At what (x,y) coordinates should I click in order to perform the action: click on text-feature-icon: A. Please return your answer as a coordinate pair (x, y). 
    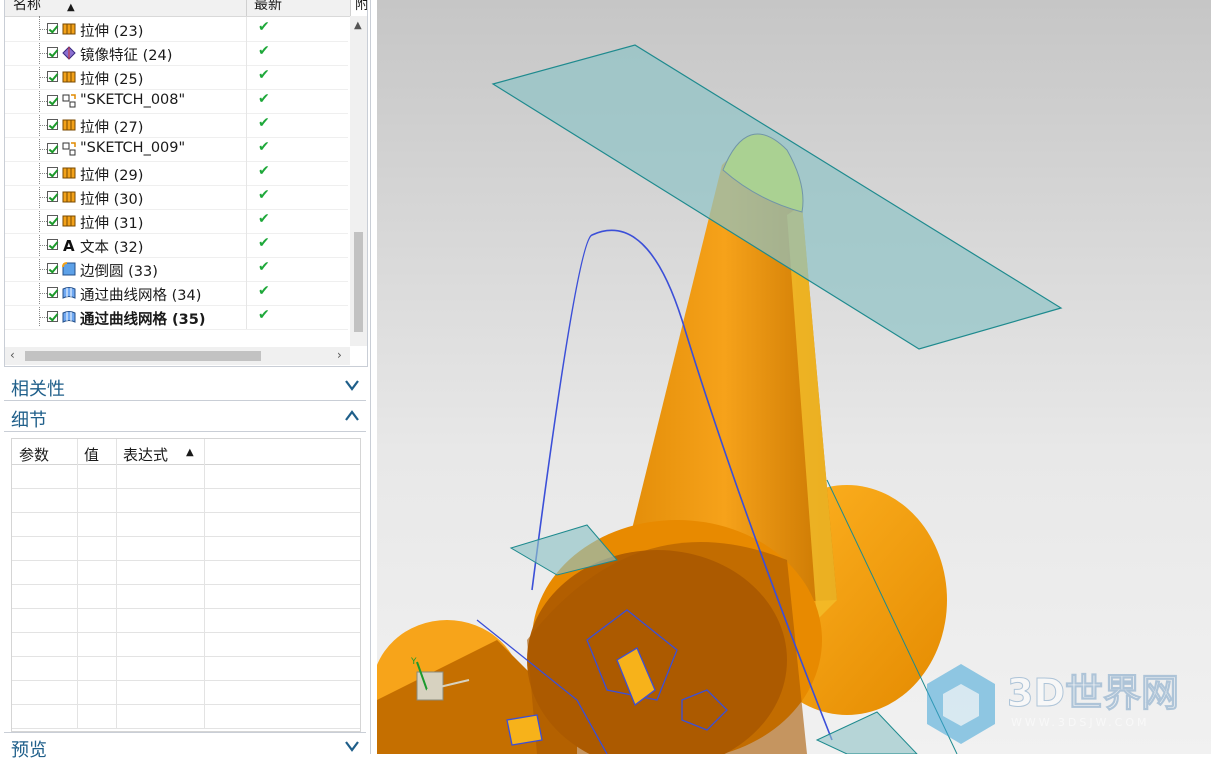
    Looking at the image, I should click on (69, 246).